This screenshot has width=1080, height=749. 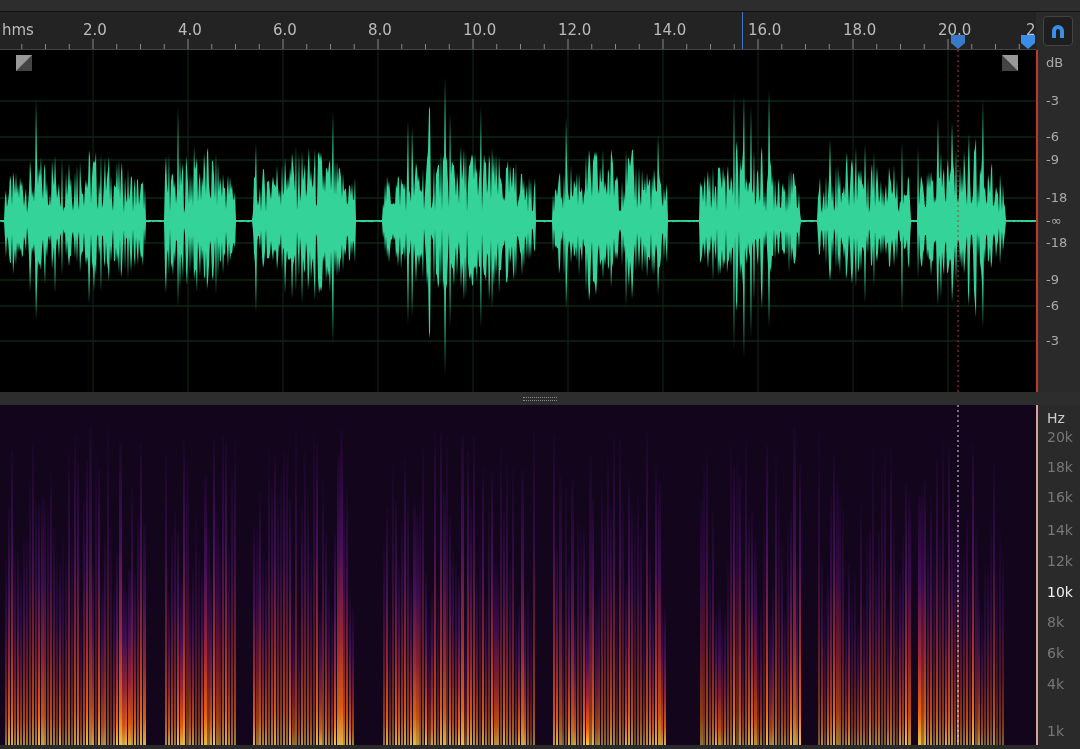 What do you see at coordinates (480, 30) in the screenshot?
I see `time-label: 10.0` at bounding box center [480, 30].